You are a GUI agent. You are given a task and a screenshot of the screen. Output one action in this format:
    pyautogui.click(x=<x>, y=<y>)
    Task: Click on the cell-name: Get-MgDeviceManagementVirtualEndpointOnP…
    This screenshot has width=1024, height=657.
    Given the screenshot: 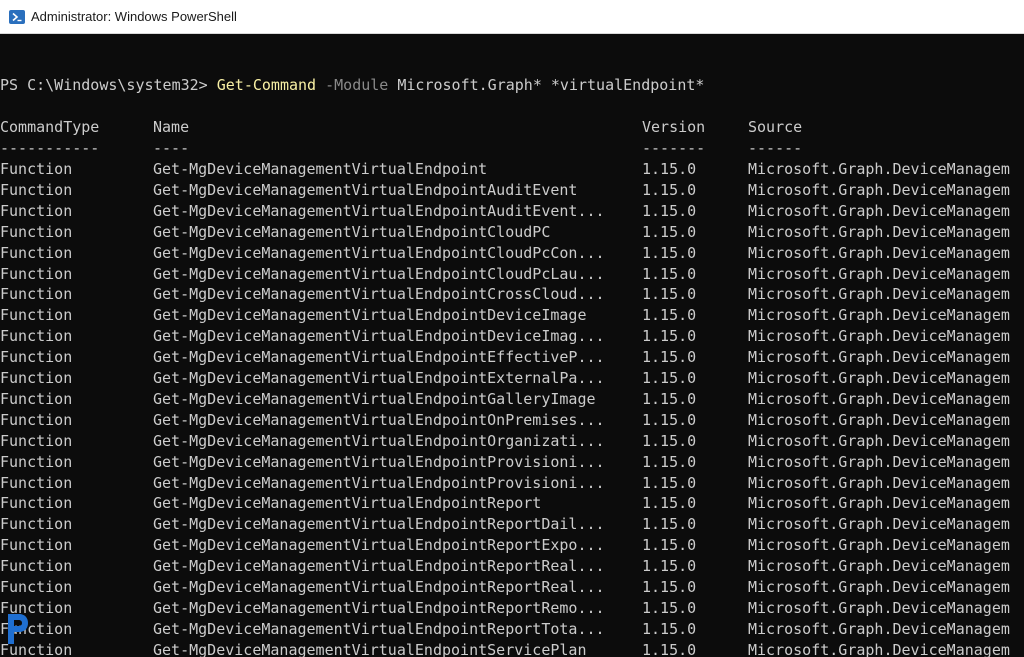 What is the action you would take?
    pyautogui.click(x=379, y=419)
    